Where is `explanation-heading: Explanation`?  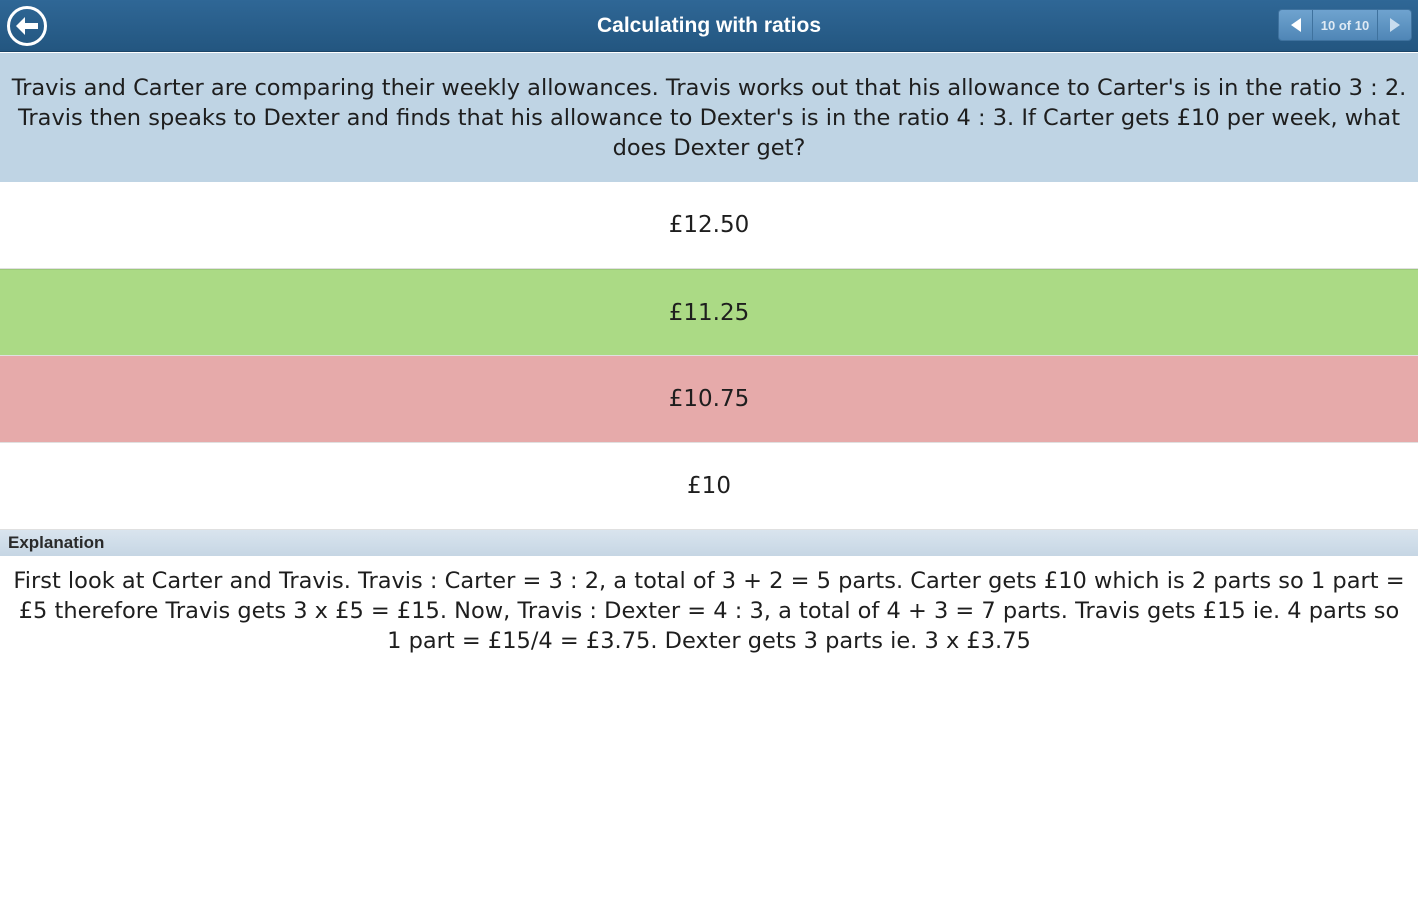 explanation-heading: Explanation is located at coordinates (709, 543).